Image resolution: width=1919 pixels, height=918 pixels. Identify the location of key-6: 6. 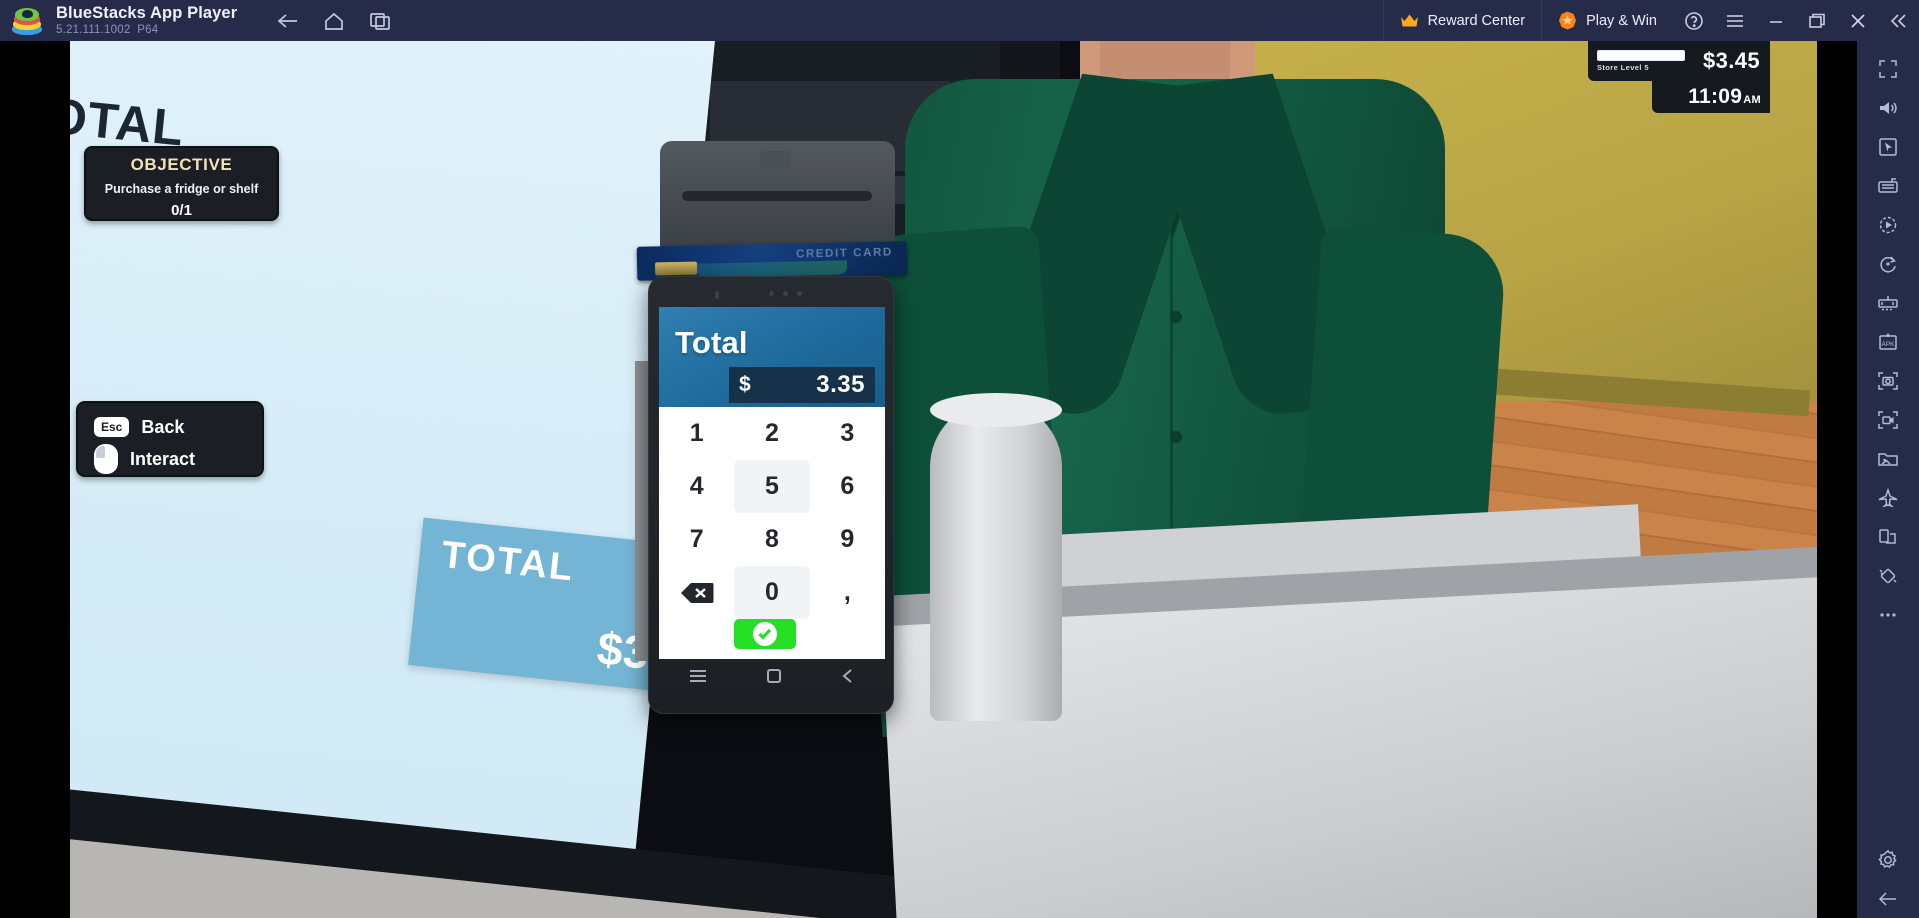
(847, 486).